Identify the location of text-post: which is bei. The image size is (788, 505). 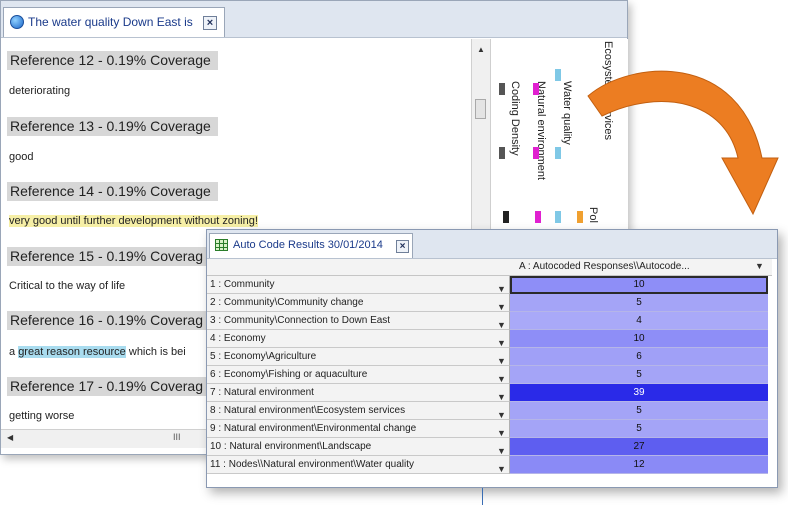
(155, 352).